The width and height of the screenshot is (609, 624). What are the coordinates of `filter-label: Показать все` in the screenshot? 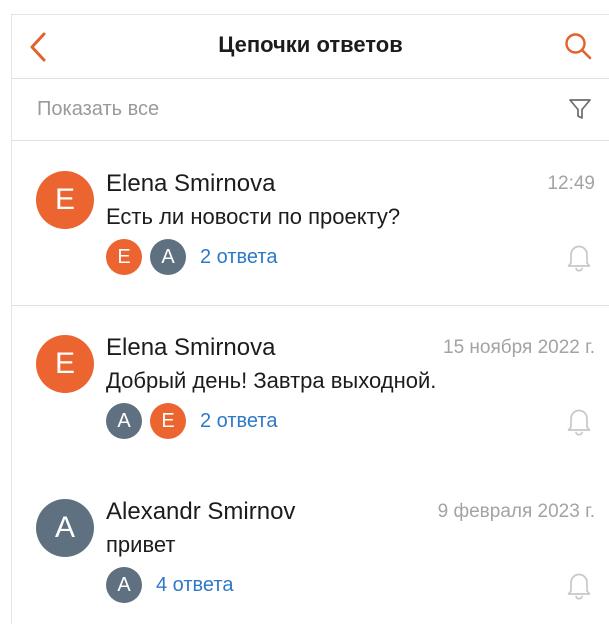 It's located at (98, 109).